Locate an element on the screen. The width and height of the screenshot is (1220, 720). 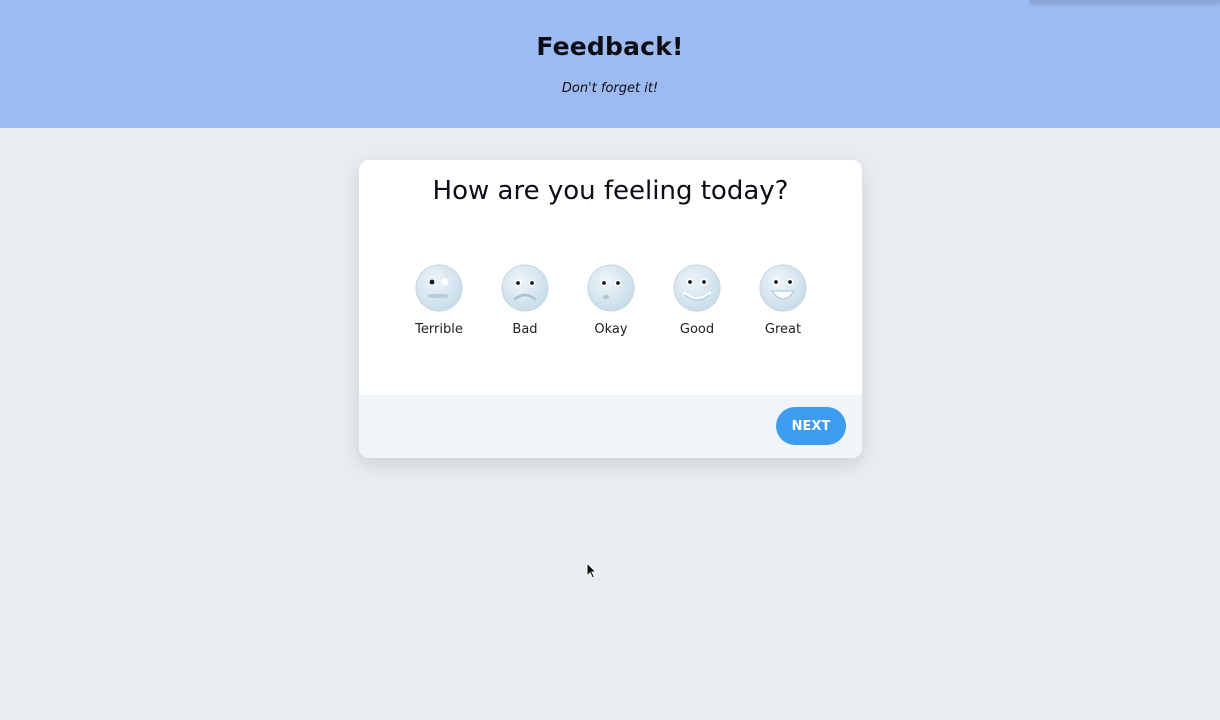
mood-options: Terrible Bad Okay Good Great is located at coordinates (618, 309).